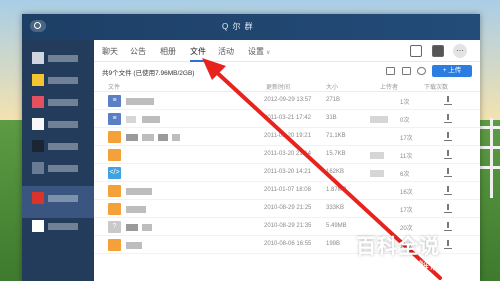 This screenshot has width=500, height=281. I want to click on file-size: 333KB, so click(335, 208).